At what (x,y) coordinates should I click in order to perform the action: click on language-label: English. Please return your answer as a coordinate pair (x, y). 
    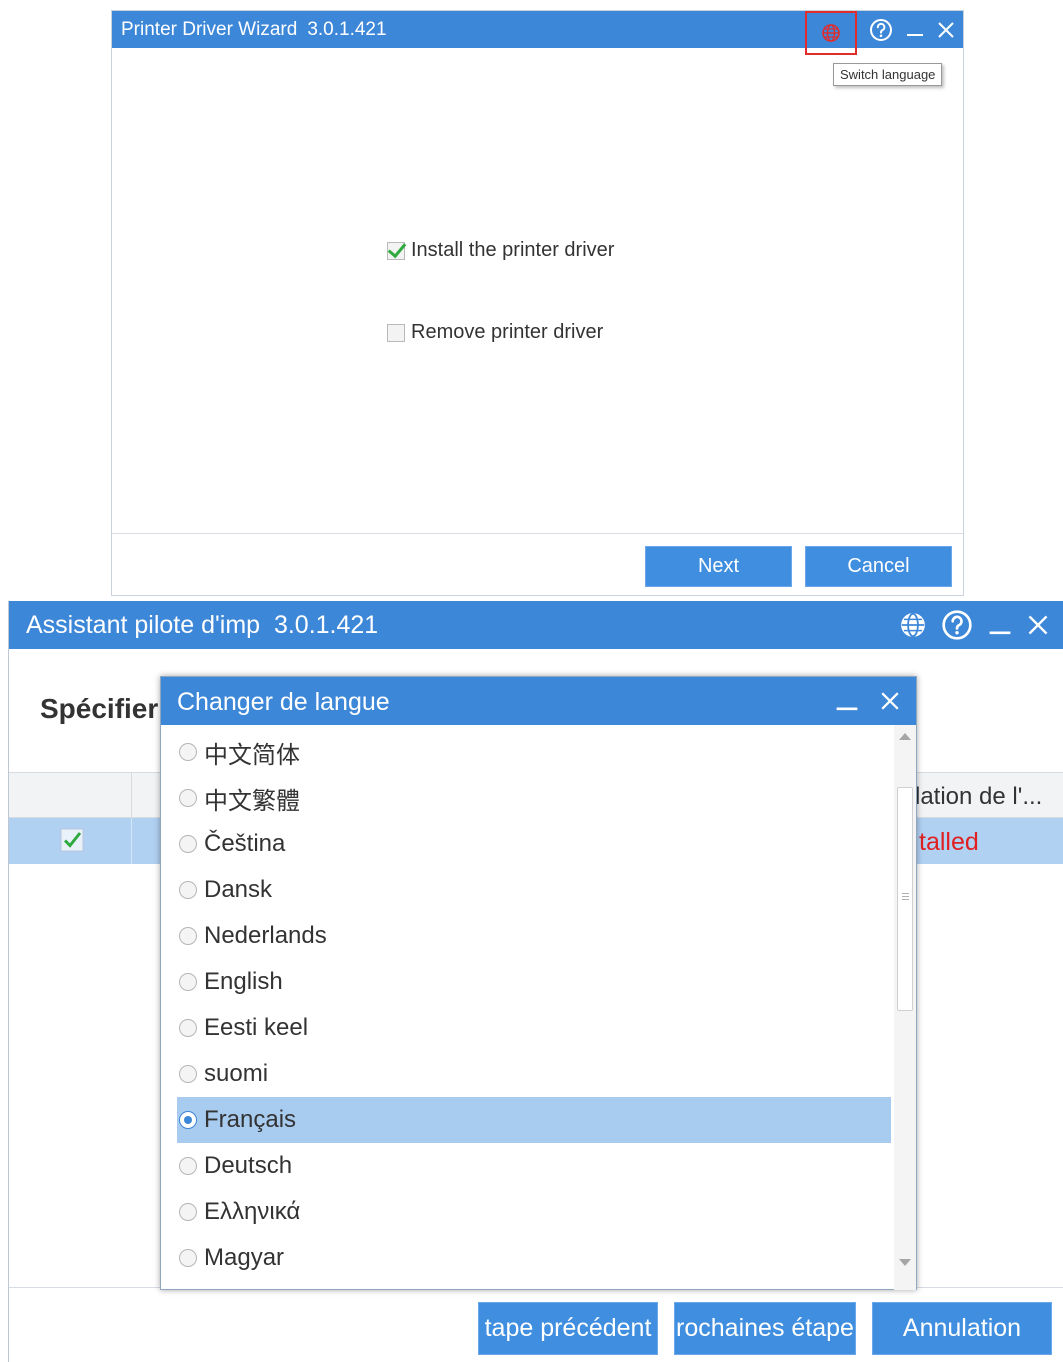
    Looking at the image, I should click on (243, 981).